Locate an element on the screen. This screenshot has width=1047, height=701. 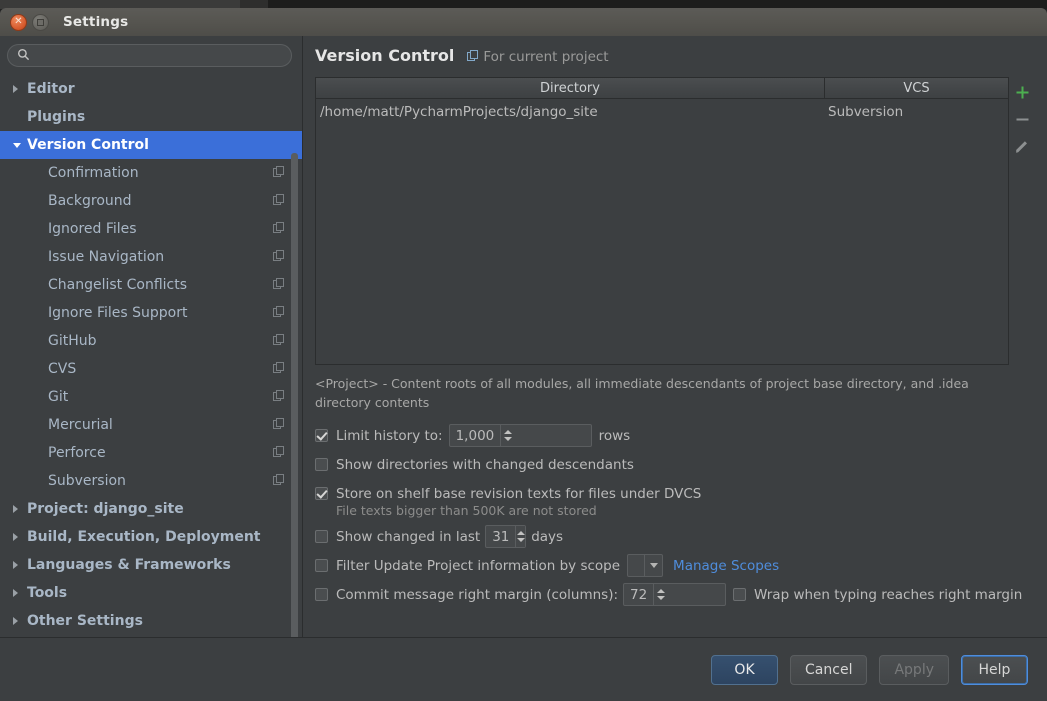
sidebar-item-issue-navigation: Issue Navigation is located at coordinates (151, 257).